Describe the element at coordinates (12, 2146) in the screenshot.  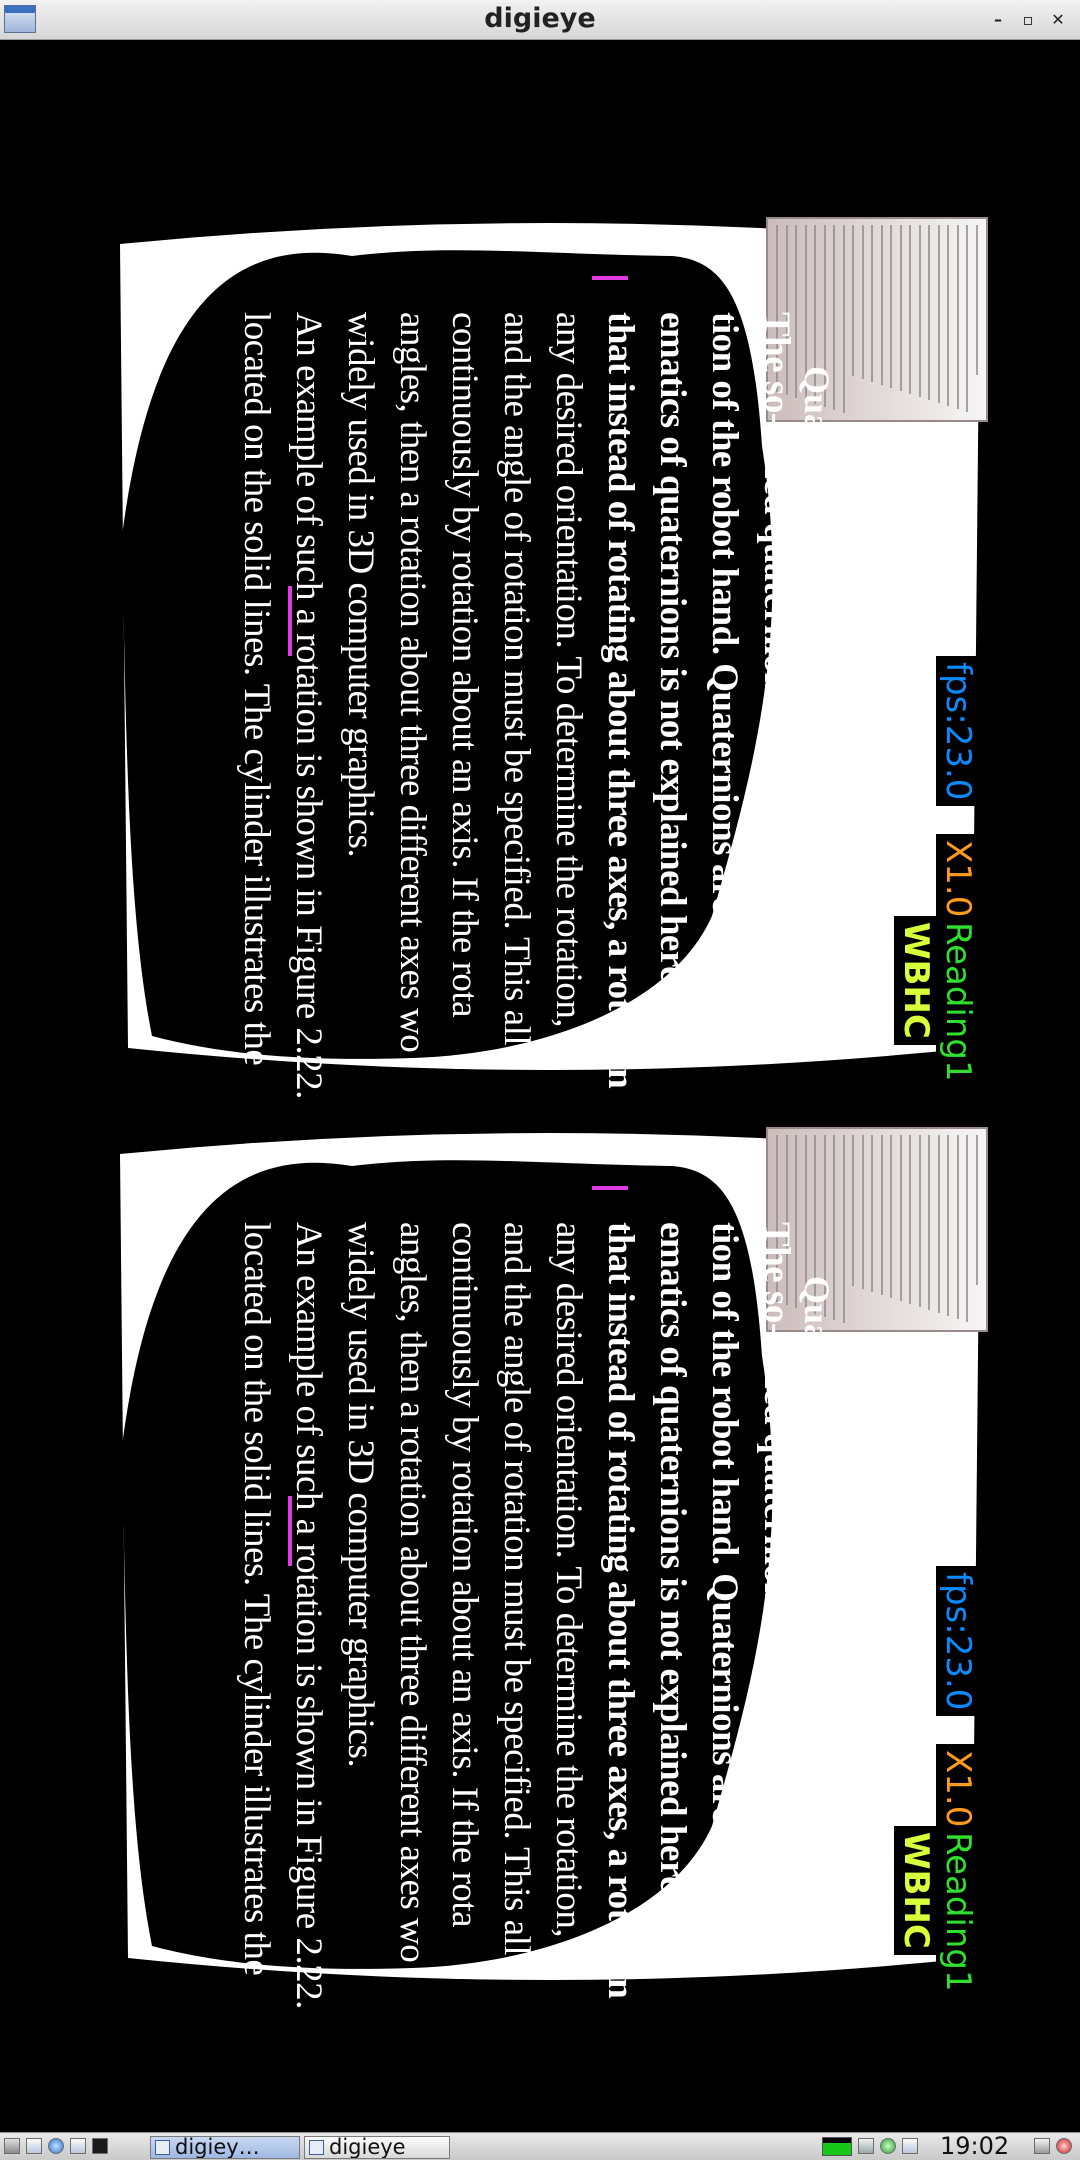
I see `menu-icon` at that location.